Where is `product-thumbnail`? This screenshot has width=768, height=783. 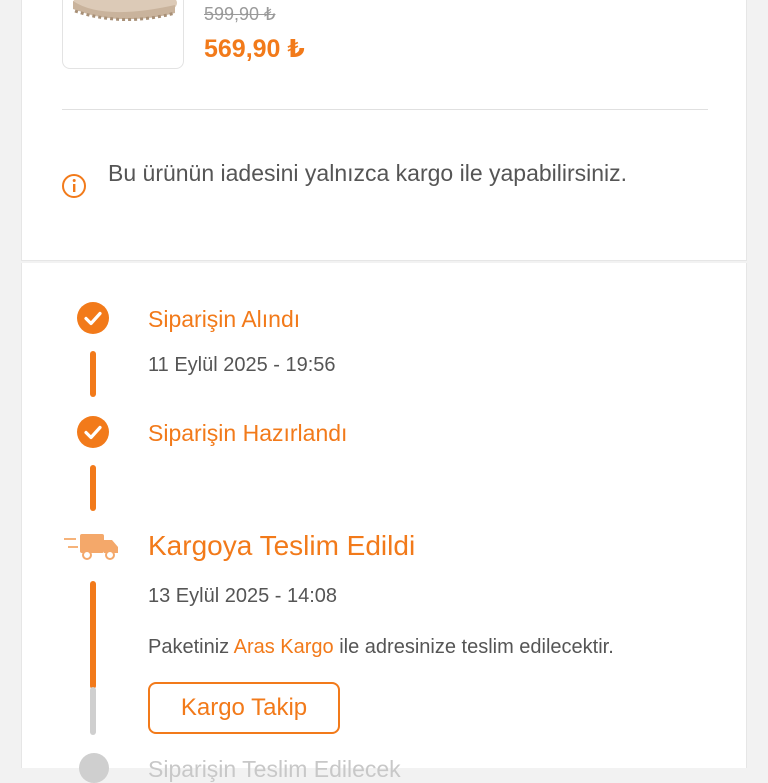 product-thumbnail is located at coordinates (123, 34).